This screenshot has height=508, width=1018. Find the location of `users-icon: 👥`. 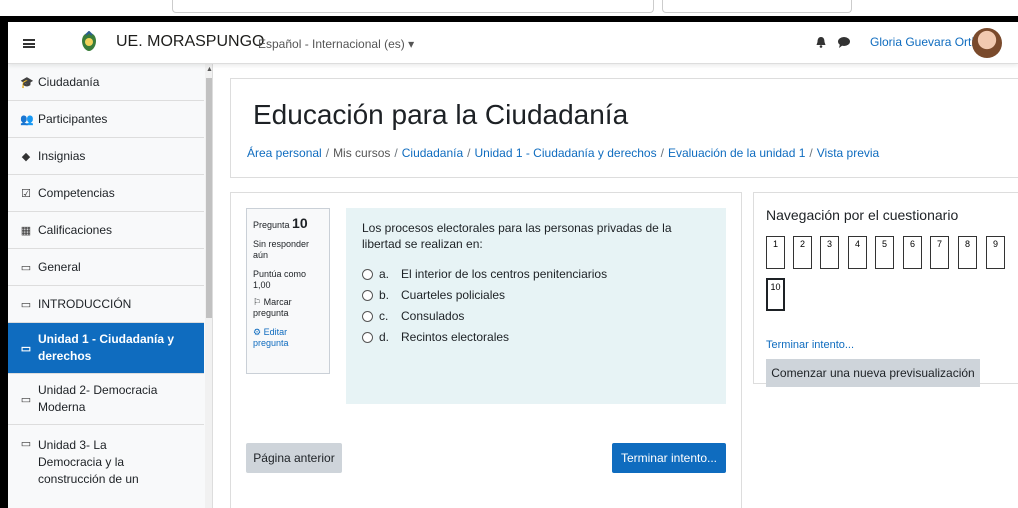

users-icon: 👥 is located at coordinates (27, 119).